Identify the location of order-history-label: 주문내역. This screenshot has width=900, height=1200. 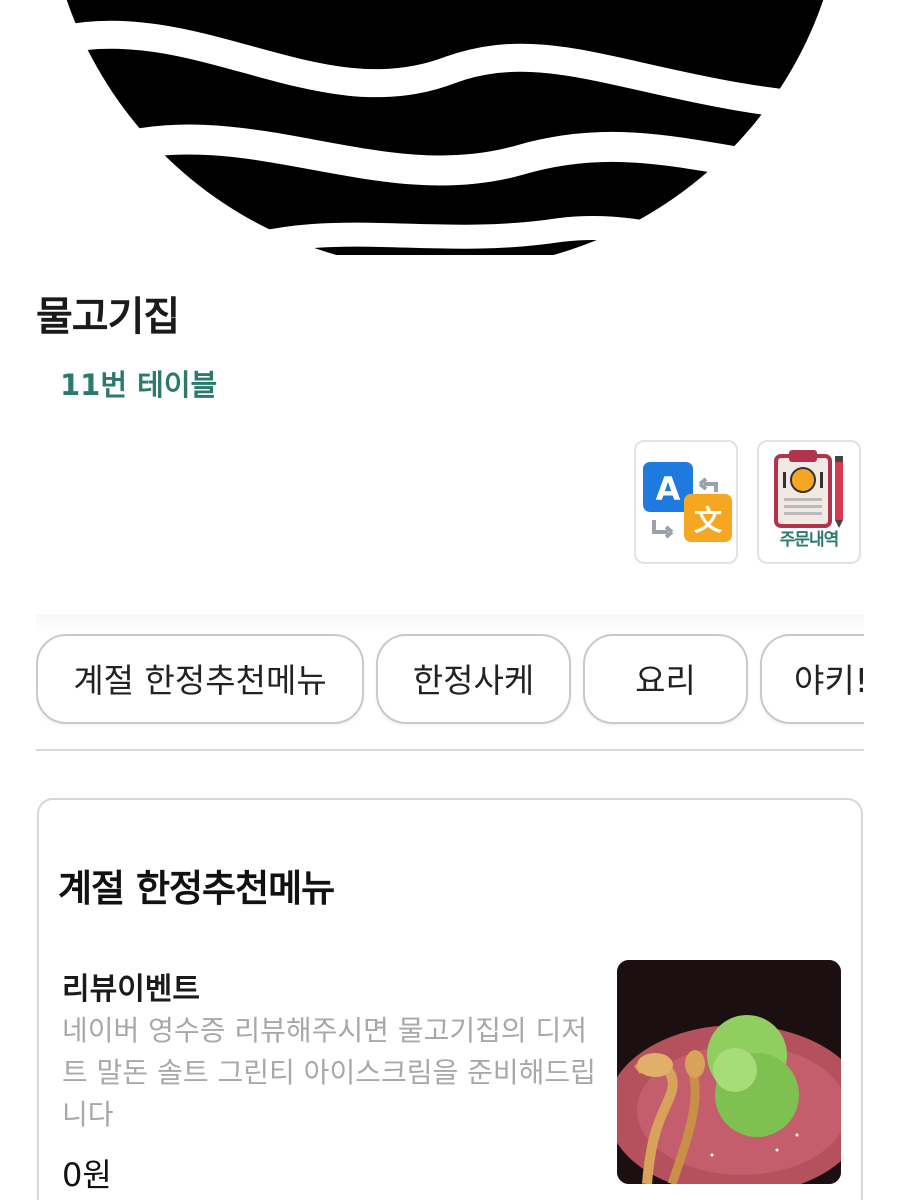
(809, 540).